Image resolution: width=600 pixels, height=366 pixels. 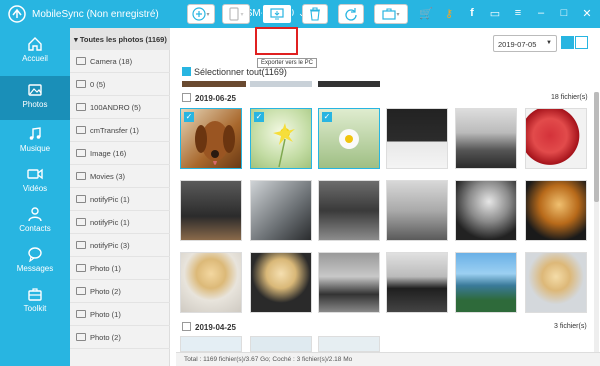 What do you see at coordinates (315, 14) in the screenshot?
I see `delete-button` at bounding box center [315, 14].